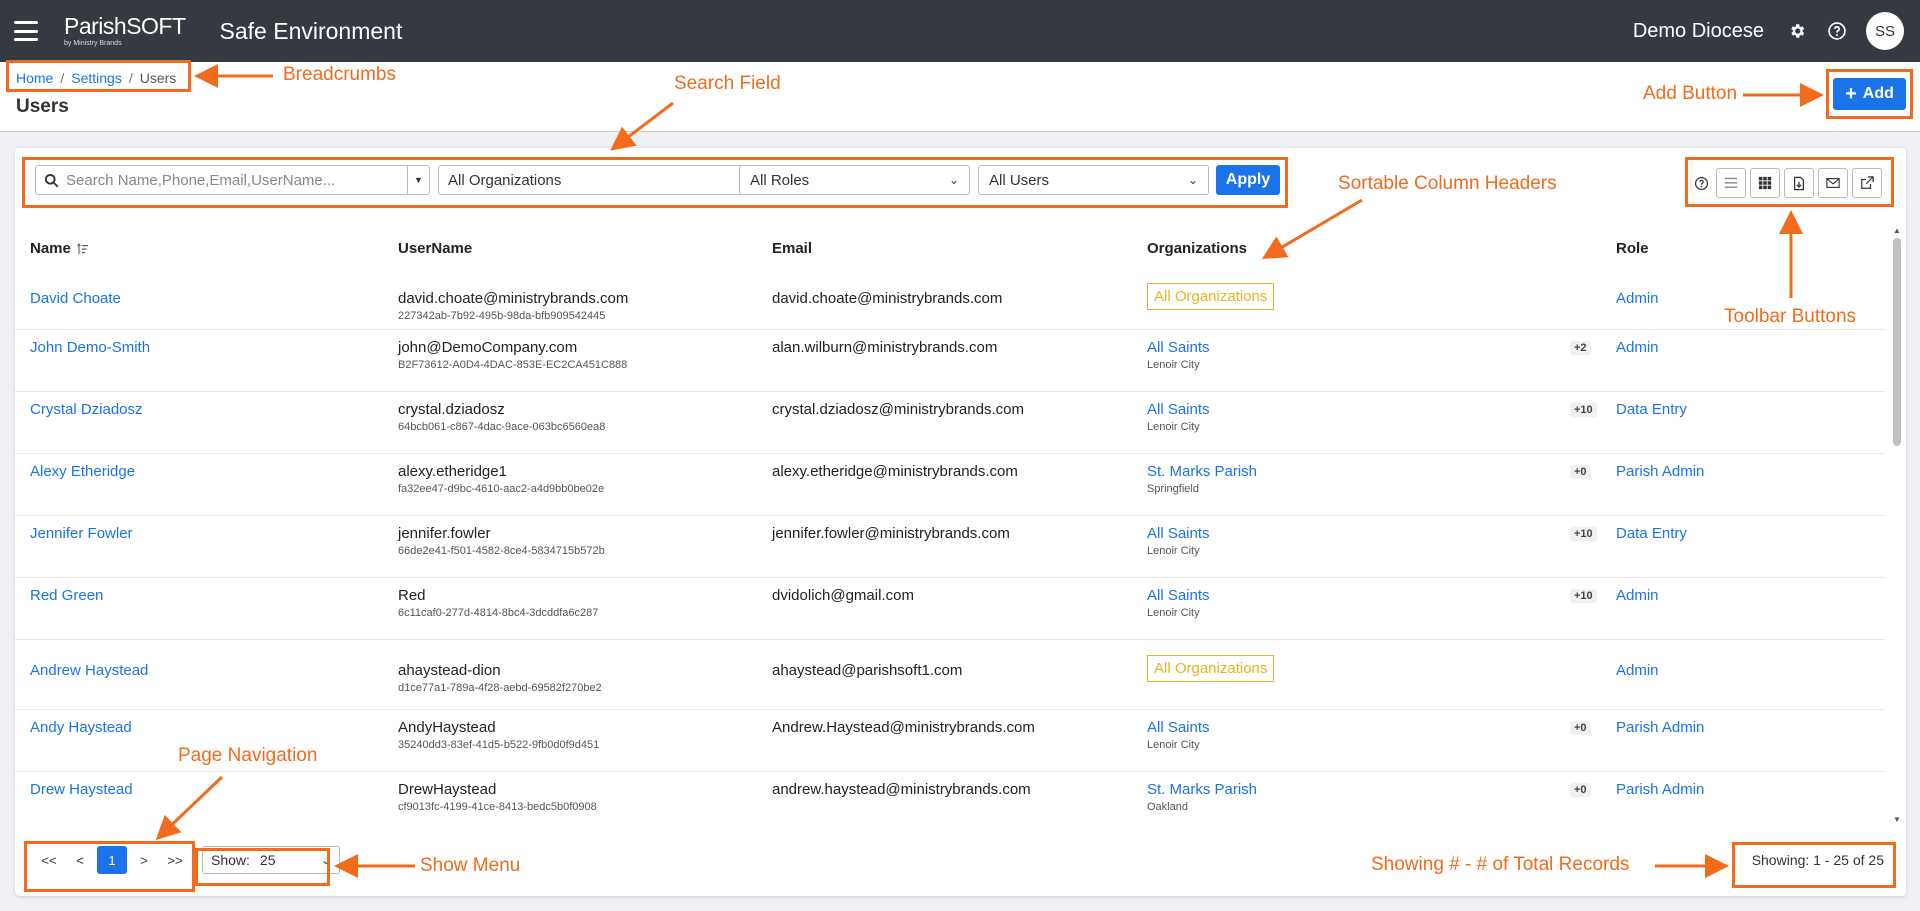  Describe the element at coordinates (1867, 183) in the screenshot. I see `open-external-icon` at that location.